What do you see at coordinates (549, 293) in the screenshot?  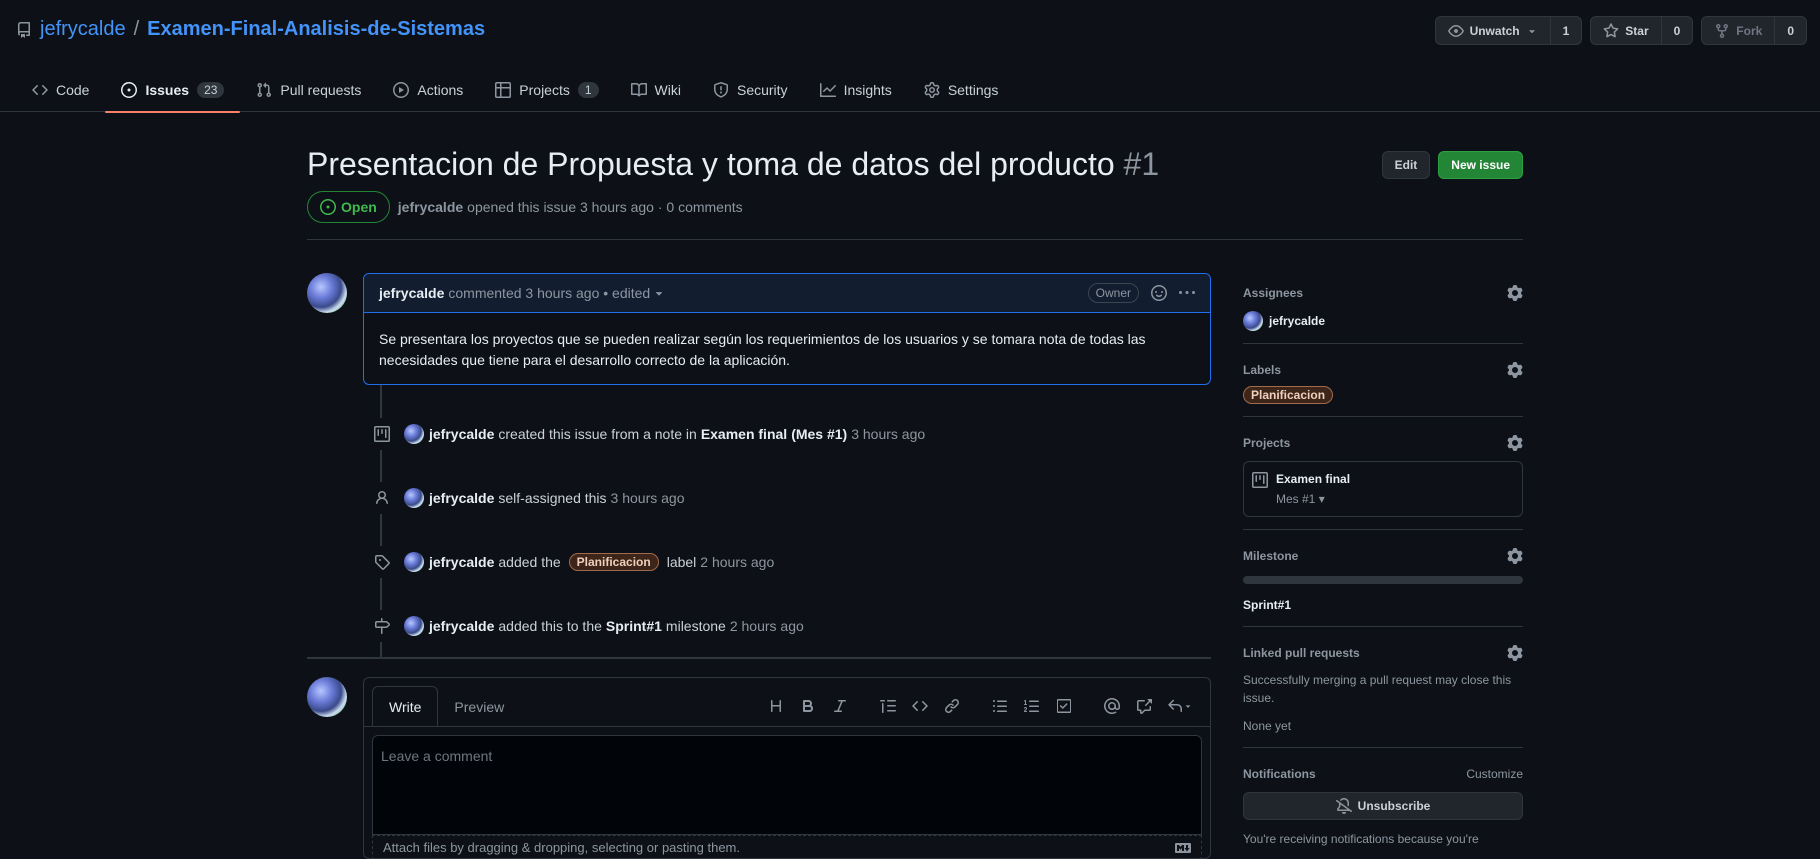 I see `comment-meta: commented 3 hours ago • edited` at bounding box center [549, 293].